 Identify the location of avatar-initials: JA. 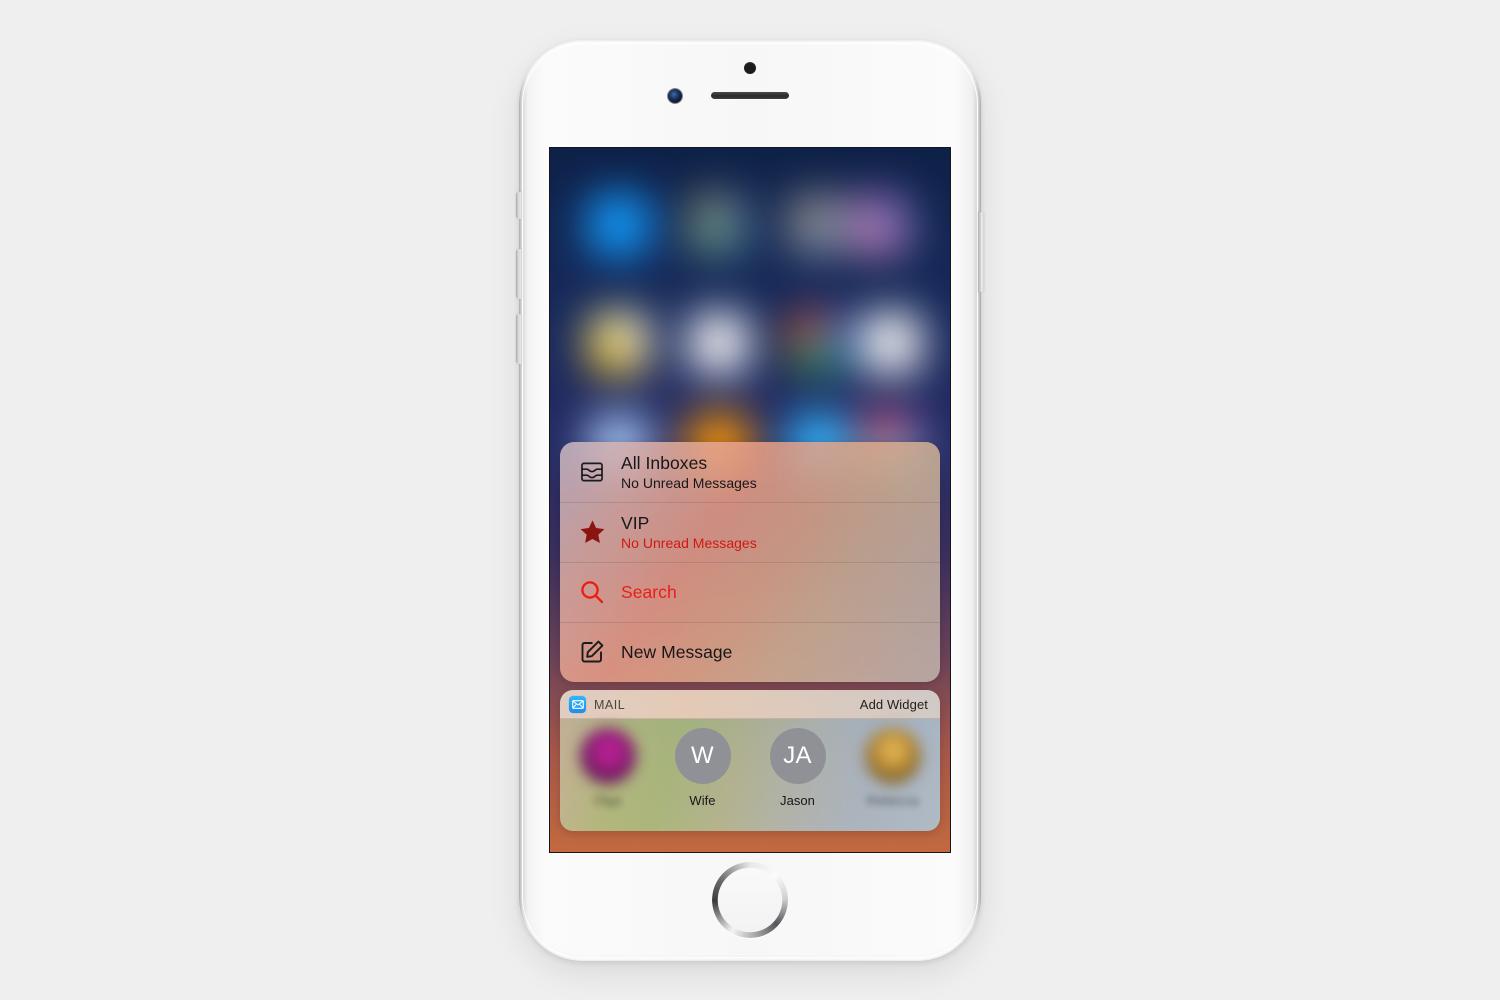
(797, 755).